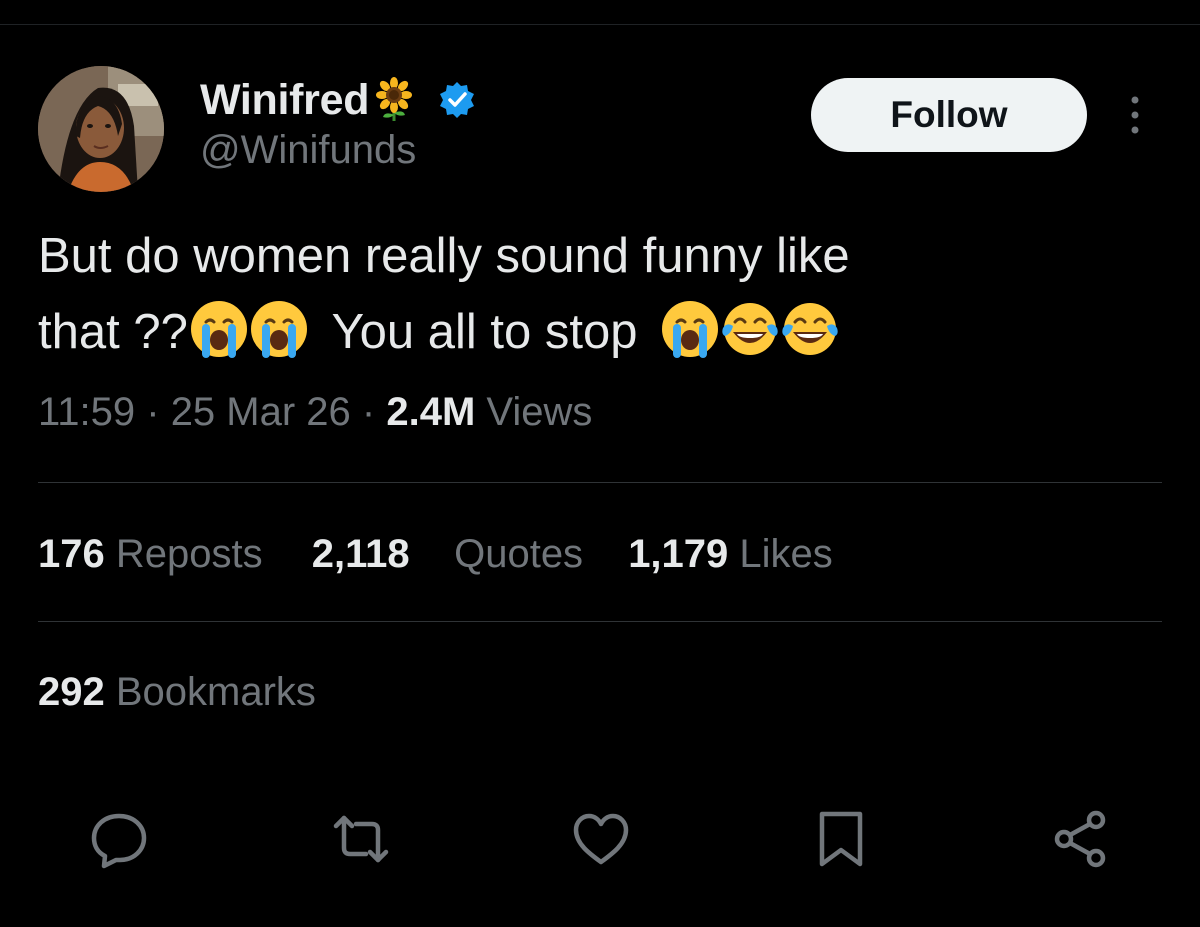  What do you see at coordinates (113, 332) in the screenshot?
I see `tweet-text-part-1: that ??` at bounding box center [113, 332].